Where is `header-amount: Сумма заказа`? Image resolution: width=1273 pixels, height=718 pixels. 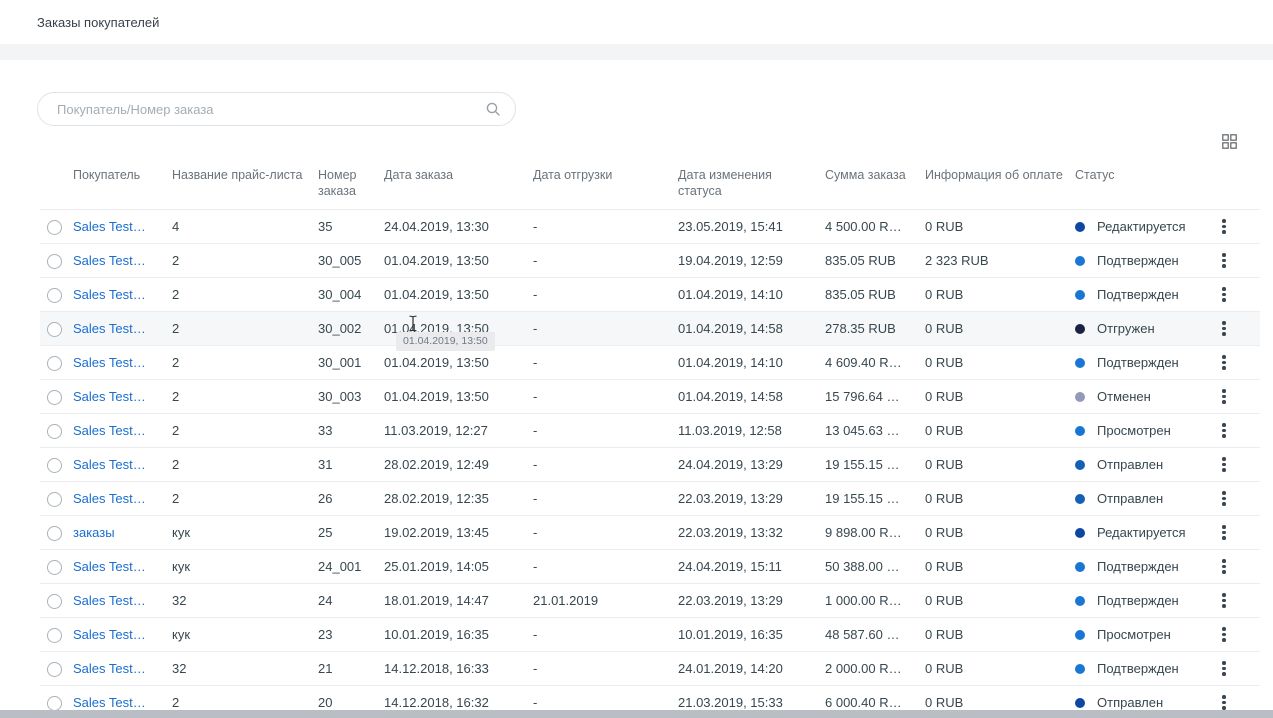 header-amount: Сумма заказа is located at coordinates (875, 182).